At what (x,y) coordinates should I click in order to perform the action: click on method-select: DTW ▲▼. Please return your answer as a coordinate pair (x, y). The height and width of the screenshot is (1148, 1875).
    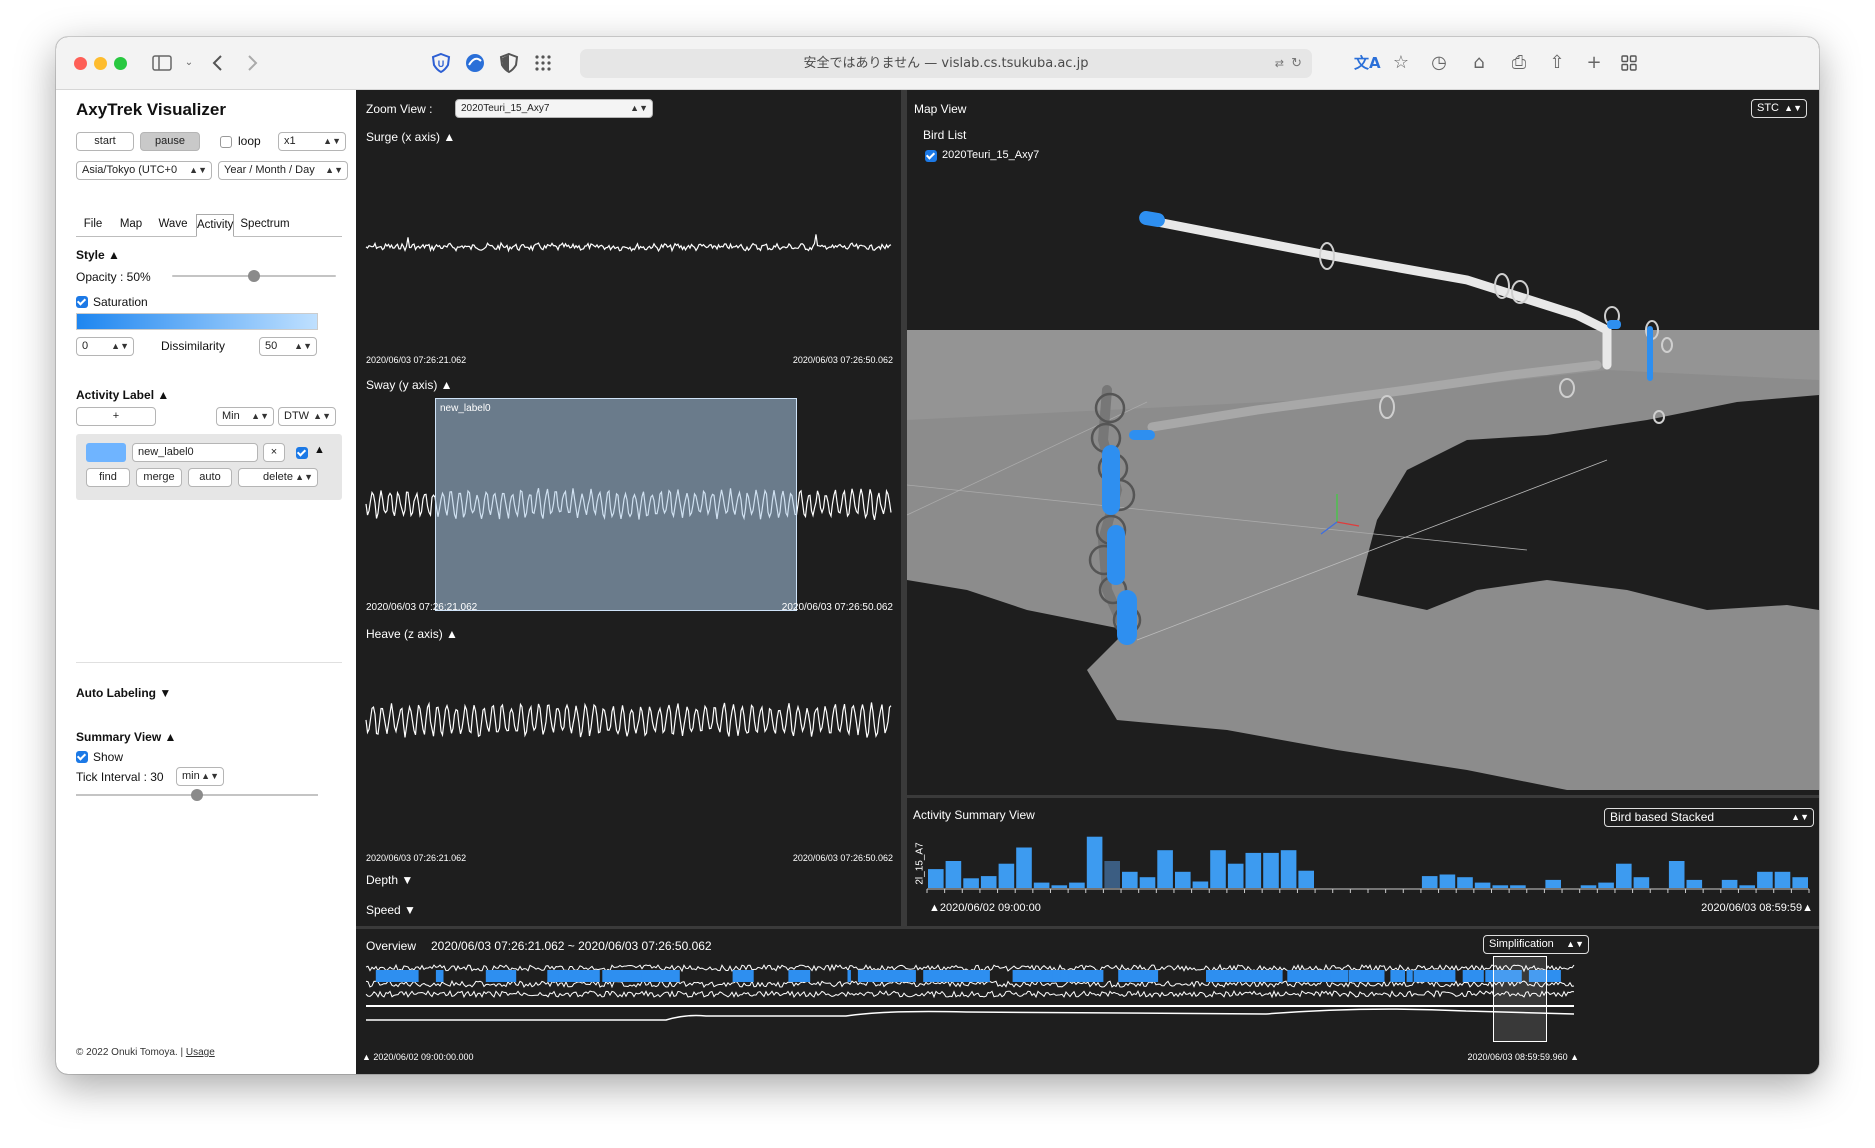
    Looking at the image, I should click on (307, 416).